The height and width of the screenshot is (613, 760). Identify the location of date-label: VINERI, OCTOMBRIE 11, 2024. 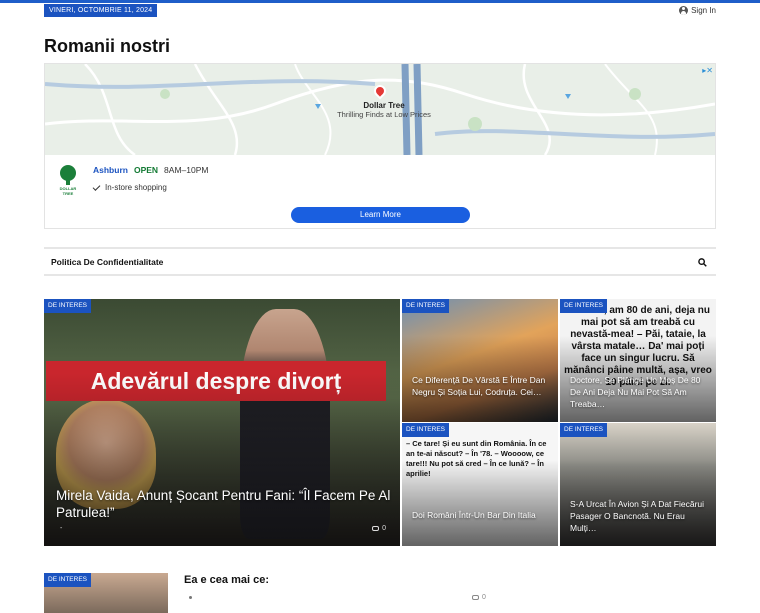
(101, 10).